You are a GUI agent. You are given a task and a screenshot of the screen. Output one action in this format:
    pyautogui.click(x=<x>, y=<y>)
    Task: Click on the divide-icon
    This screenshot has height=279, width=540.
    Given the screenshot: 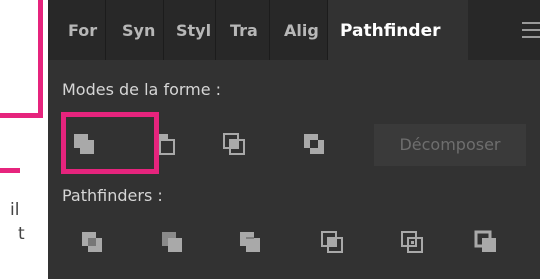 What is the action you would take?
    pyautogui.click(x=93, y=243)
    